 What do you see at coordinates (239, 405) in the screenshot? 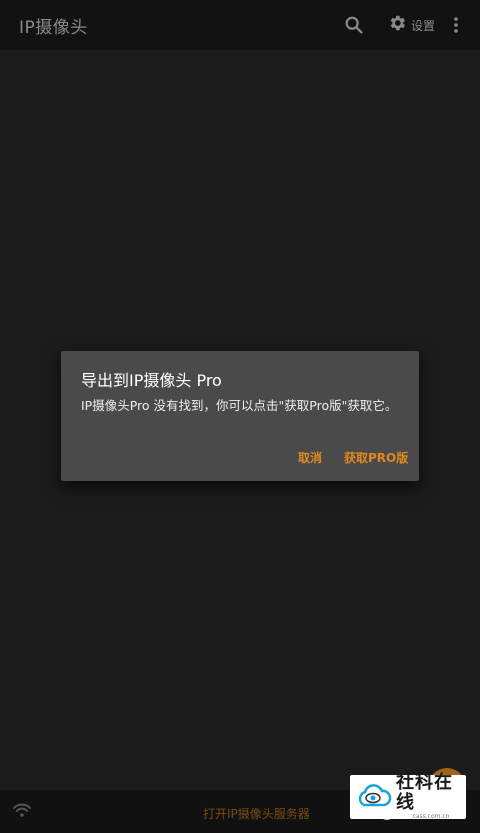
I see `dialog-message: IP摄像头Pro 没有找到，你可以点击"获取Pro版"获取它。` at bounding box center [239, 405].